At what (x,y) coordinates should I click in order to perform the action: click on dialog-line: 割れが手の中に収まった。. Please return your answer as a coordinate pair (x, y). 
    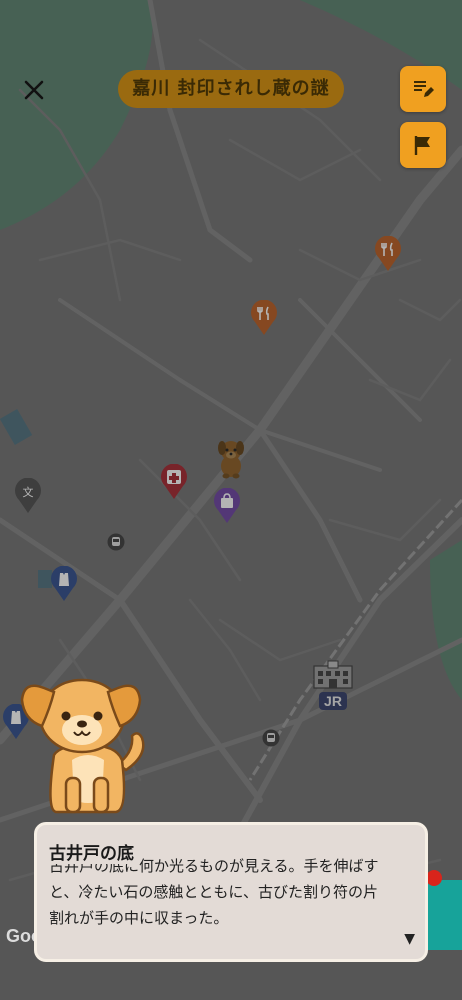
    Looking at the image, I should click on (139, 918).